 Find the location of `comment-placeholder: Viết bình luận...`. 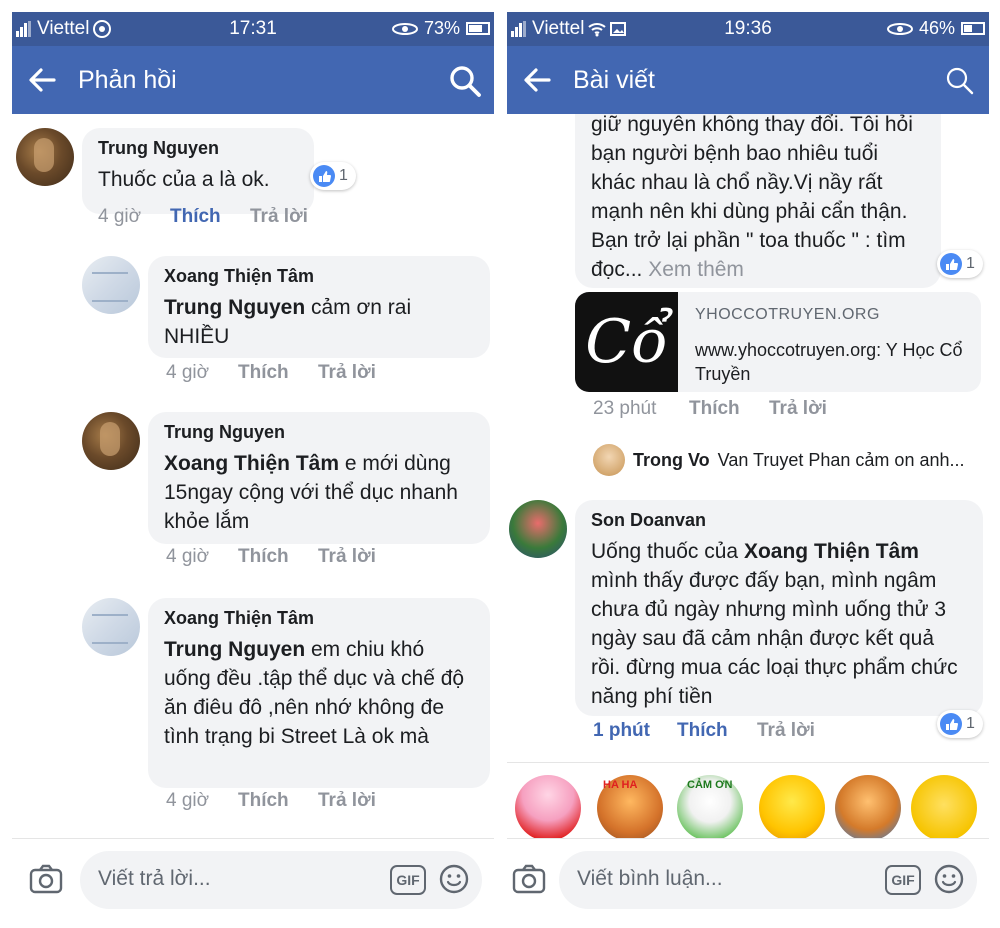

comment-placeholder: Viết bình luận... is located at coordinates (650, 878).